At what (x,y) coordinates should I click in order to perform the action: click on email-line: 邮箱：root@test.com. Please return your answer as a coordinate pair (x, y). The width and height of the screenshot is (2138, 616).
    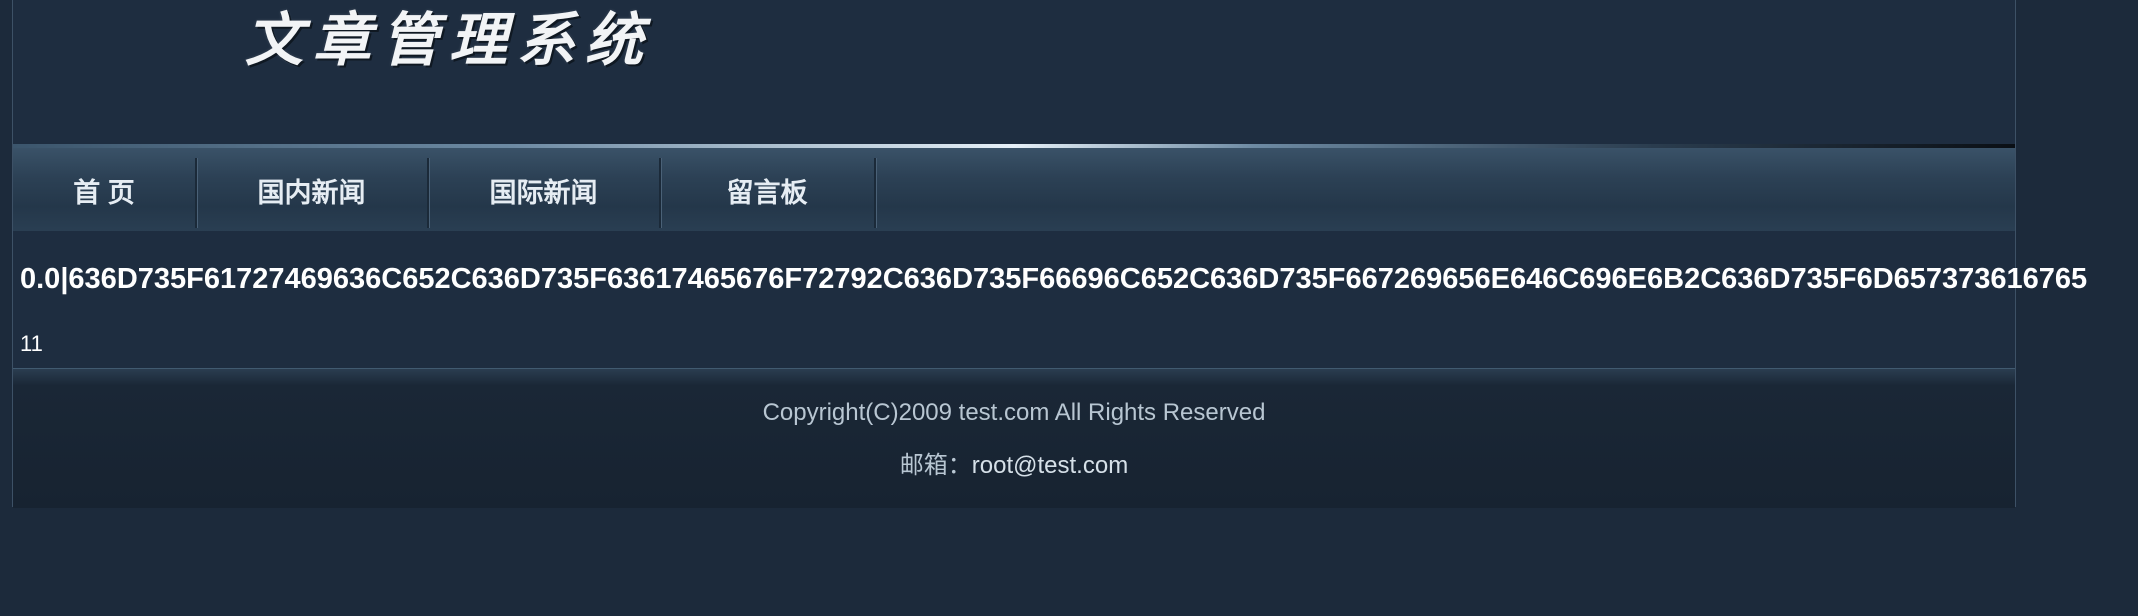
    Looking at the image, I should click on (1014, 462).